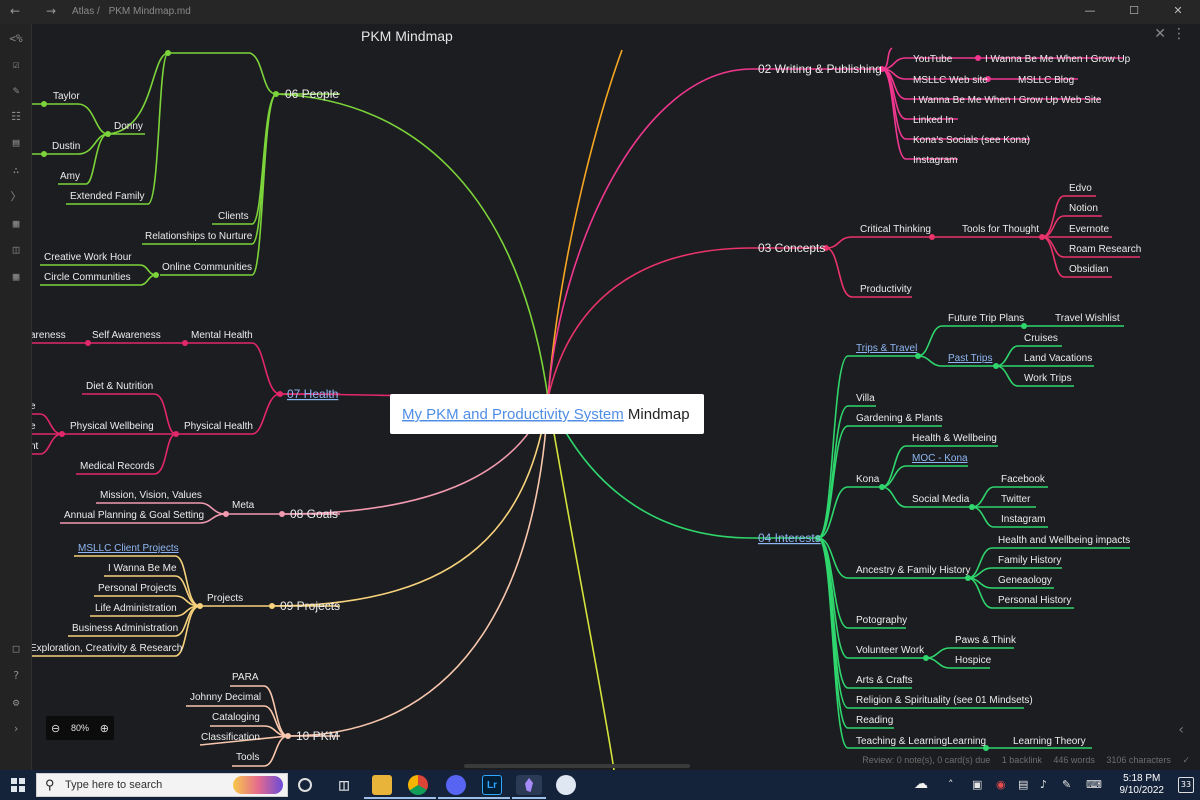 The height and width of the screenshot is (800, 1200). Describe the element at coordinates (16, 277) in the screenshot. I see `calendar-icon: ▦` at that location.